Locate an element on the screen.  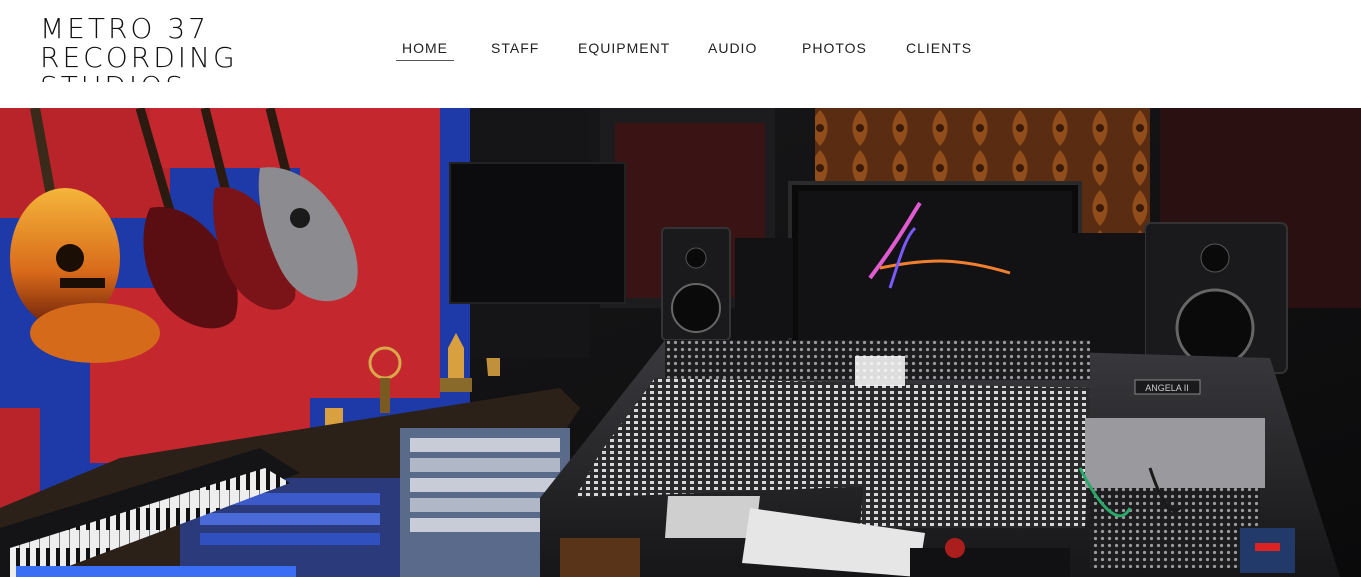
nav-home: HOME is located at coordinates (425, 50).